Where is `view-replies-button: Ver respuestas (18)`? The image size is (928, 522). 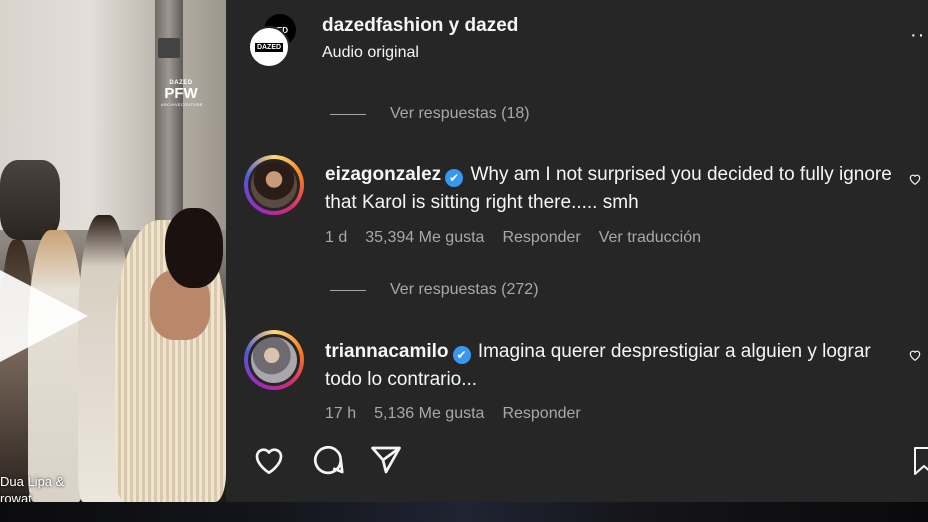 view-replies-button: Ver respuestas (18) is located at coordinates (430, 114).